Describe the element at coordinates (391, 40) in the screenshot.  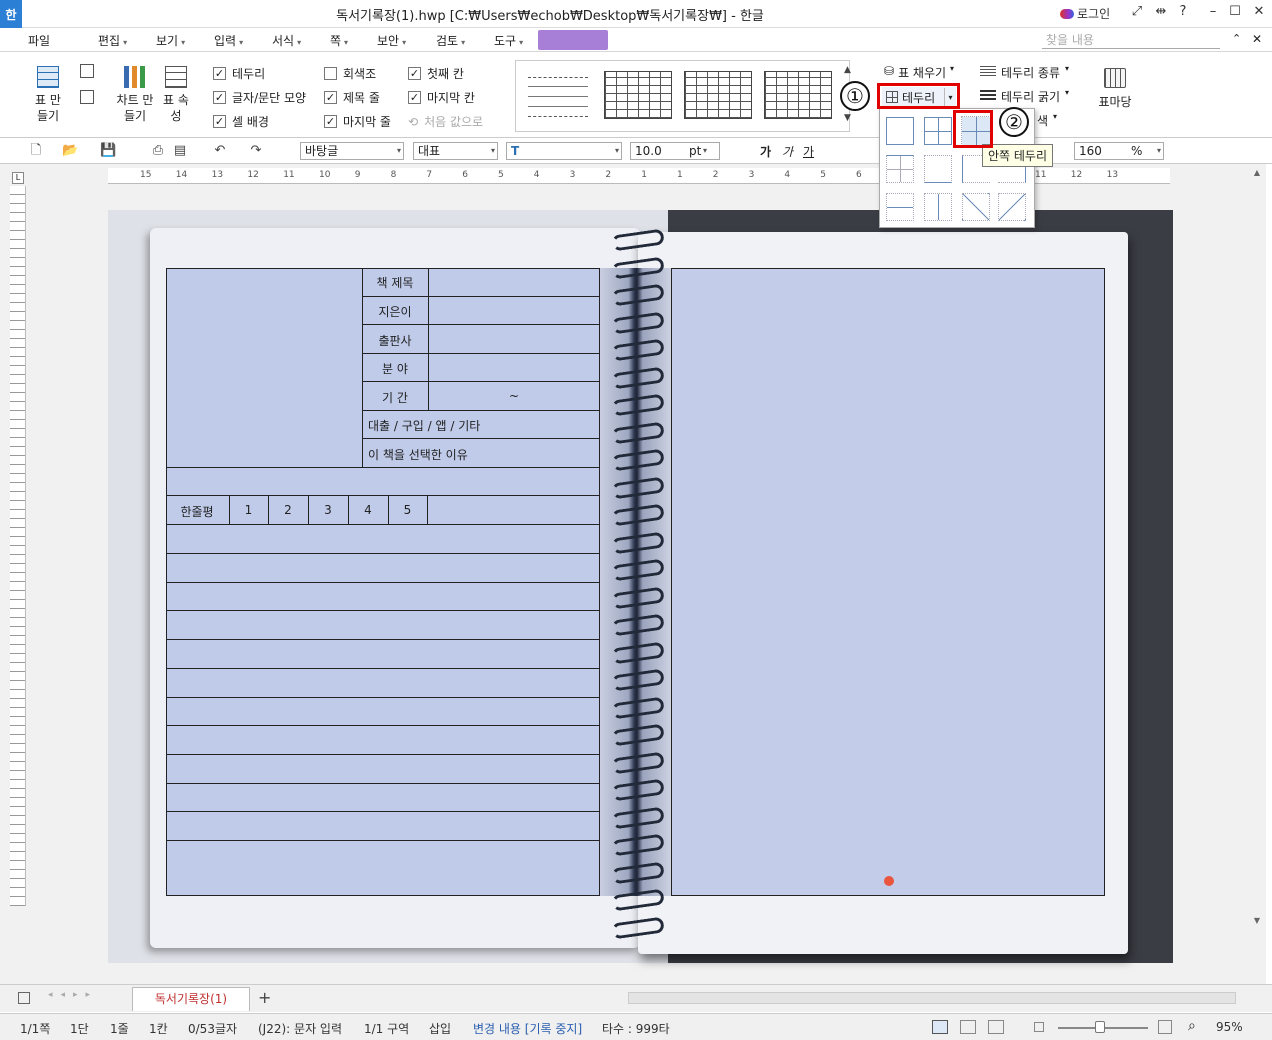
I see `menu-security: 보안 ▾` at that location.